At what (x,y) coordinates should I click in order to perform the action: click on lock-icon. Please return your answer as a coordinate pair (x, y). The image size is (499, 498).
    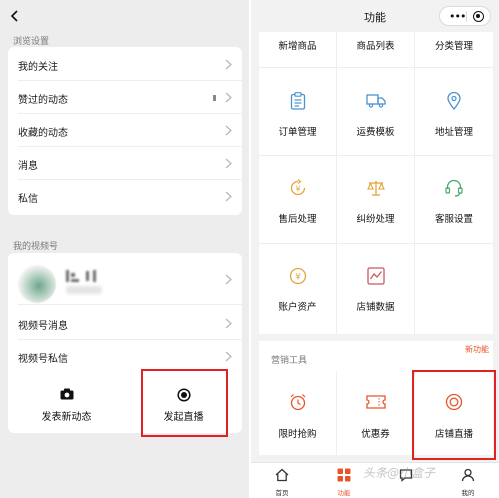
    Looking at the image, I should click on (214, 98).